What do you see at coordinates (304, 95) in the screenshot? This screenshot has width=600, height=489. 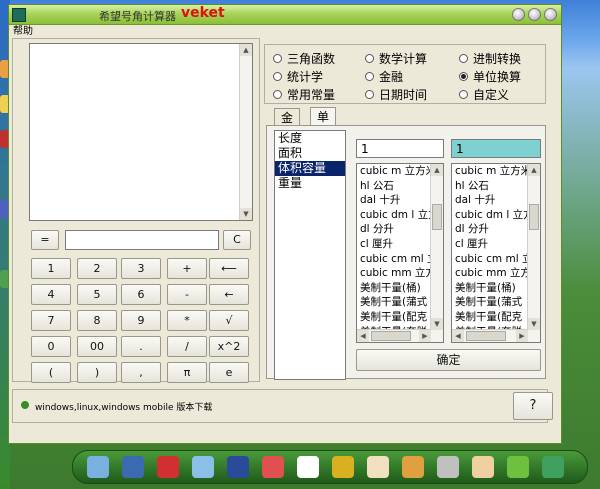 I see `mode-radio: 常用常量` at bounding box center [304, 95].